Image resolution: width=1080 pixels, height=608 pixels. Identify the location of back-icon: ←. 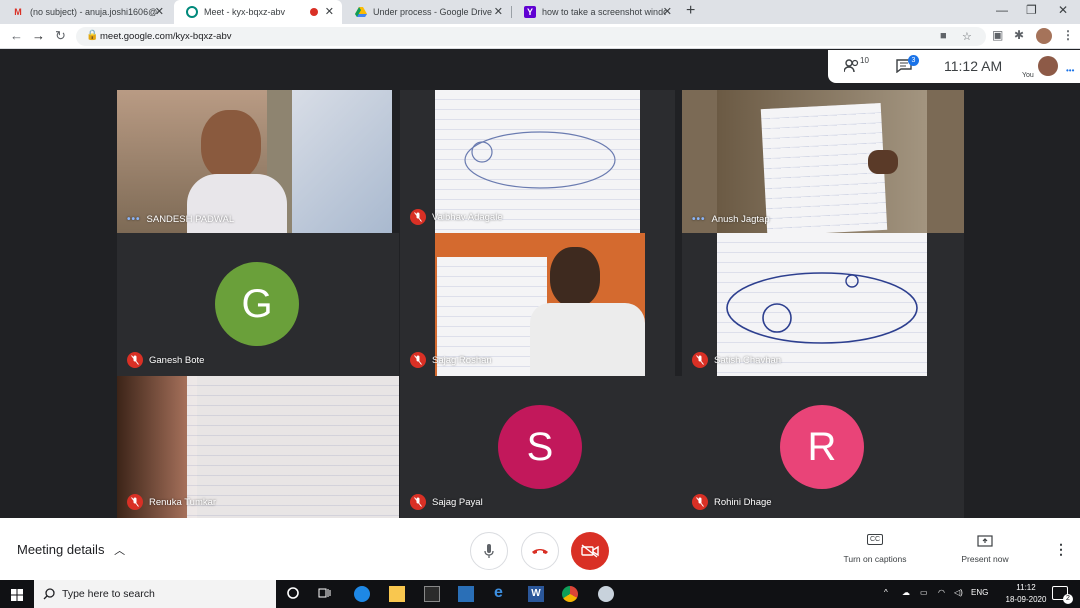
(16, 35).